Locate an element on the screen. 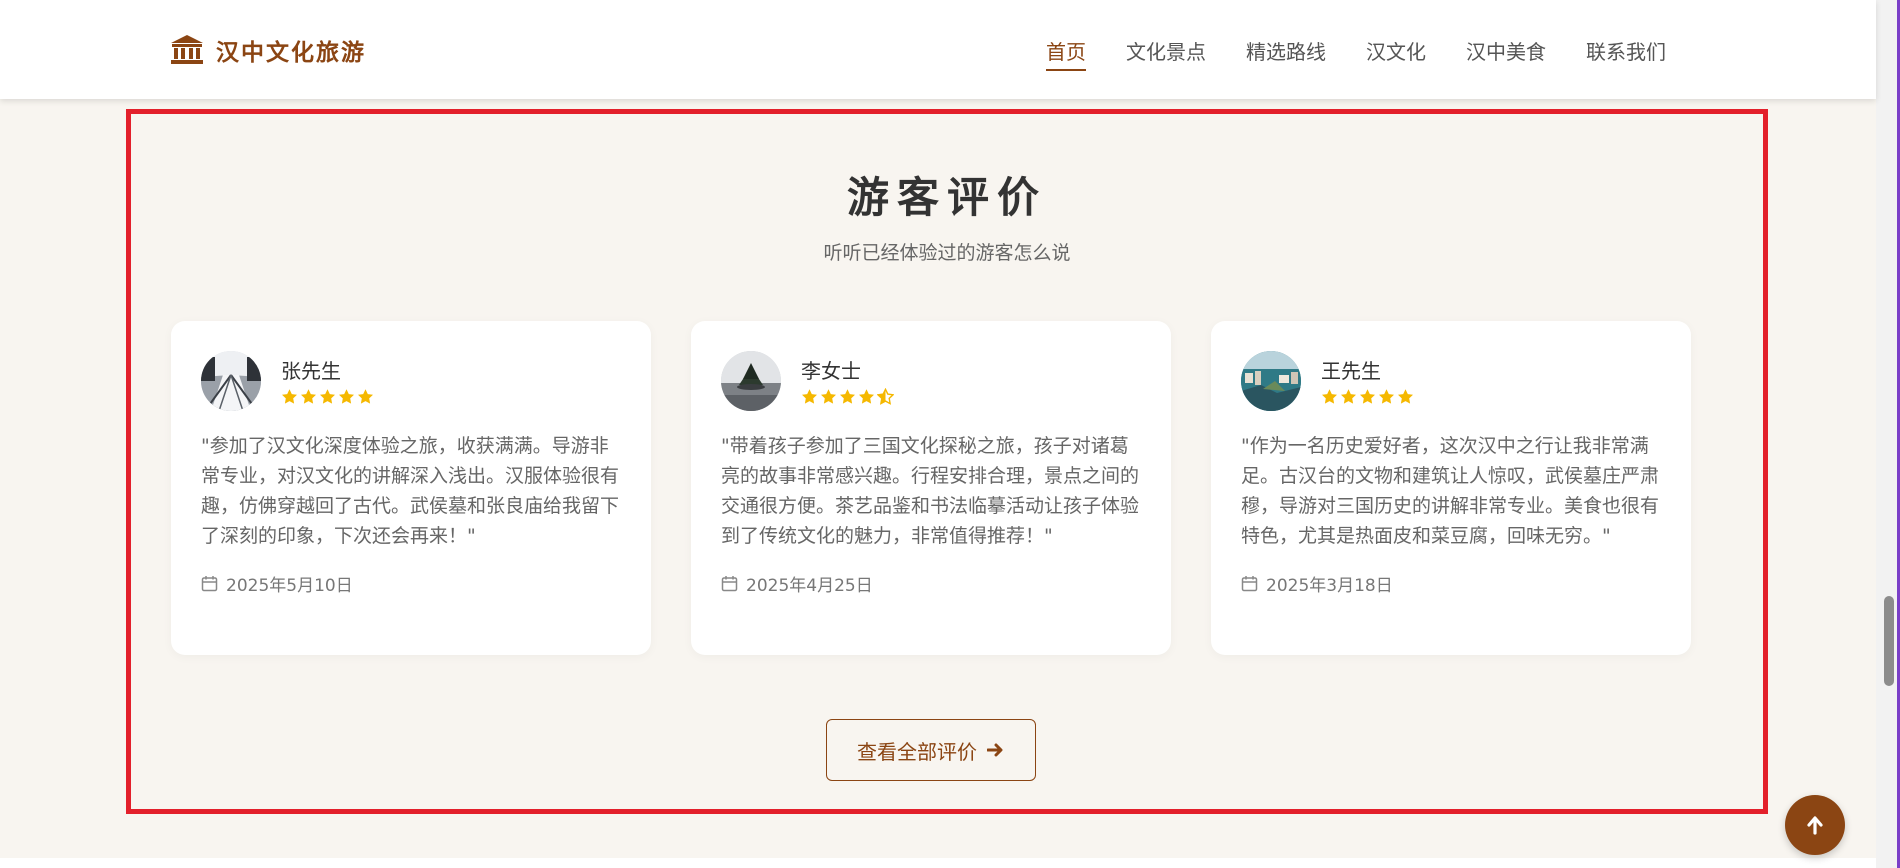  review-date-text: 2025年3月18日 is located at coordinates (1329, 586).